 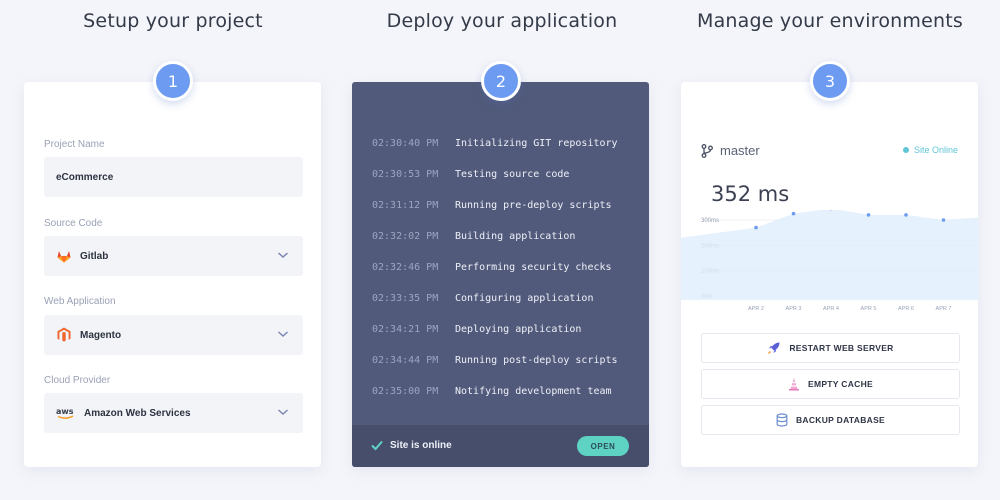 What do you see at coordinates (73, 223) in the screenshot?
I see `source-code-label: Source Code` at bounding box center [73, 223].